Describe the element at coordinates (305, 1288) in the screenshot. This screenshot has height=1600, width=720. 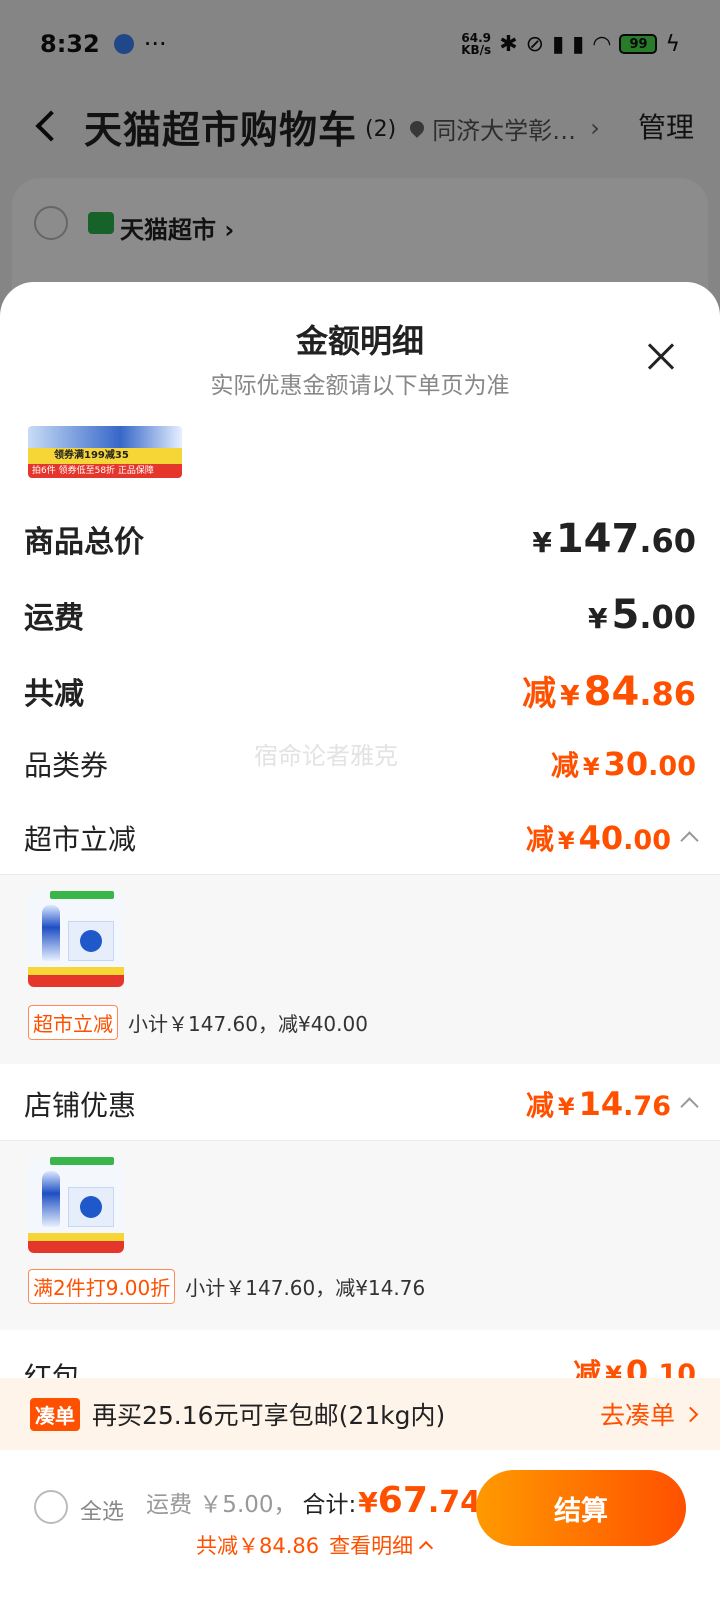
I see `promo-subtotal-text: 小计￥147.60，减¥14.76` at that location.